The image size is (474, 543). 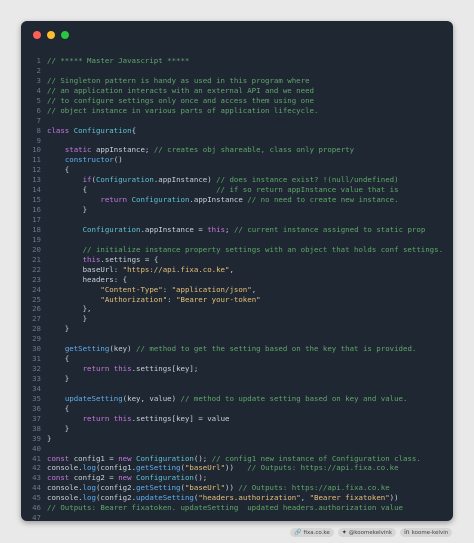 What do you see at coordinates (118, 160) in the screenshot?
I see `code-token: ()` at bounding box center [118, 160].